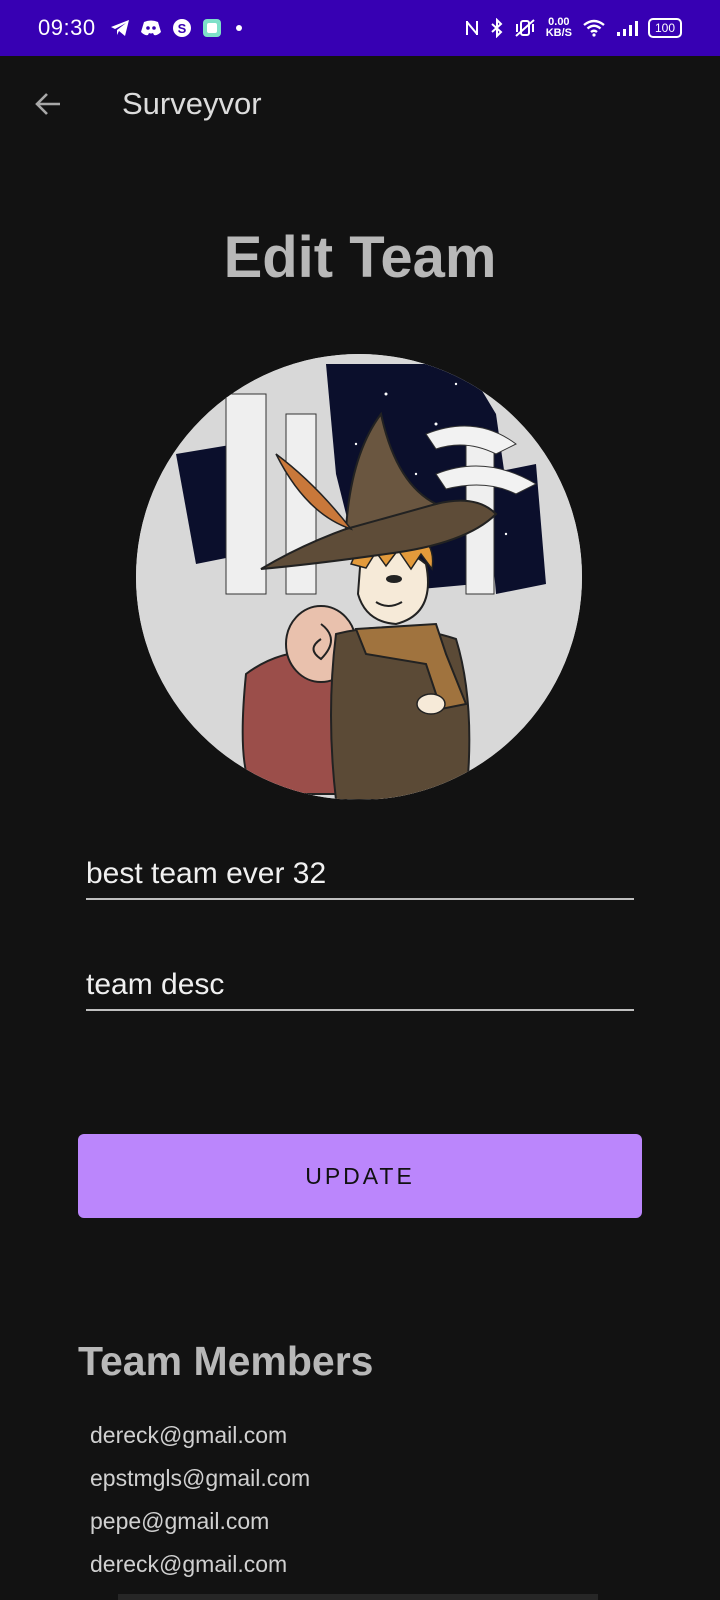 The height and width of the screenshot is (1600, 720). I want to click on app-title: Surveyvor, so click(192, 103).